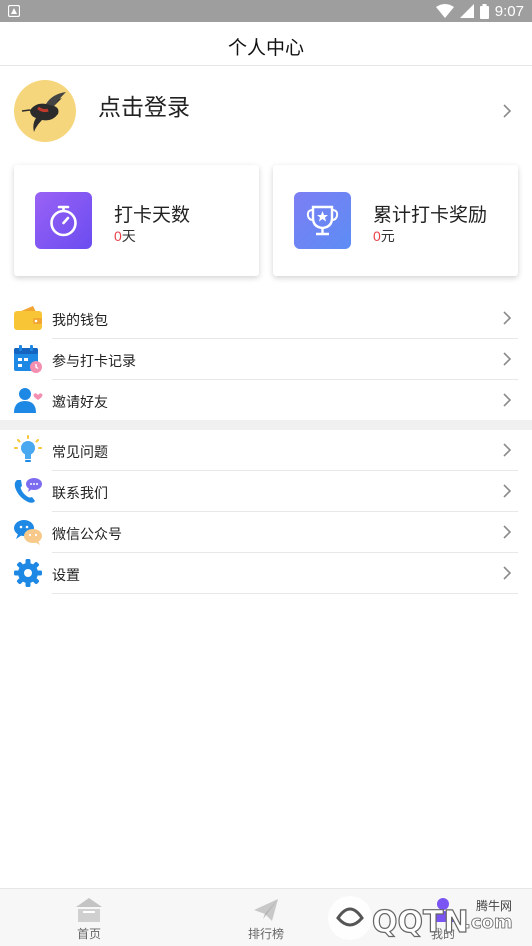  What do you see at coordinates (488, 922) in the screenshot?
I see `svg-text: .com` at bounding box center [488, 922].